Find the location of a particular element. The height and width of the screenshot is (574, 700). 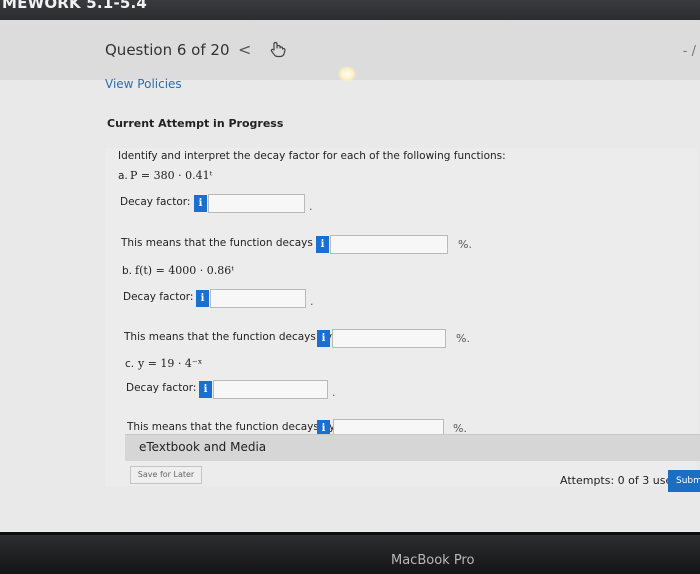

part-a-percent-suffix: %. is located at coordinates (465, 244).